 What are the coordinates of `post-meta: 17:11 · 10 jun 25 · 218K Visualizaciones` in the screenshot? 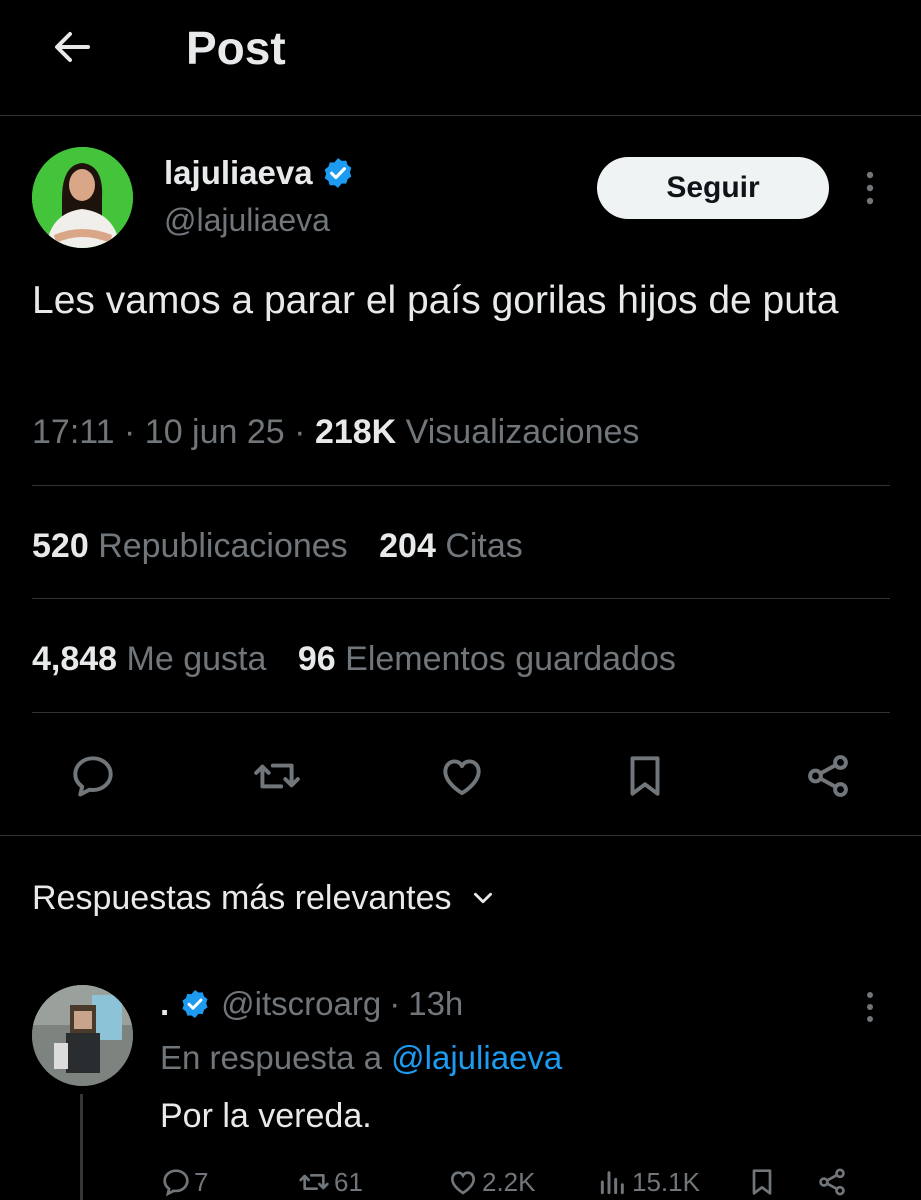 It's located at (335, 432).